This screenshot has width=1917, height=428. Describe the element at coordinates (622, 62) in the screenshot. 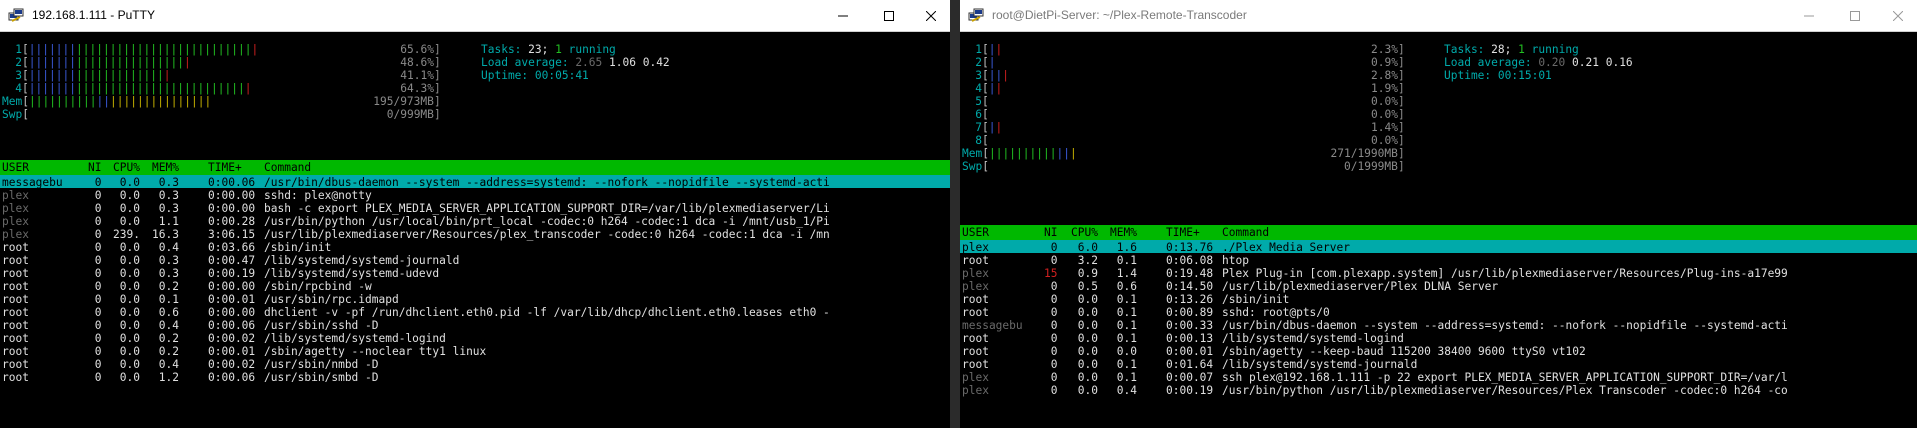

I see `load-5: 1.06` at that location.